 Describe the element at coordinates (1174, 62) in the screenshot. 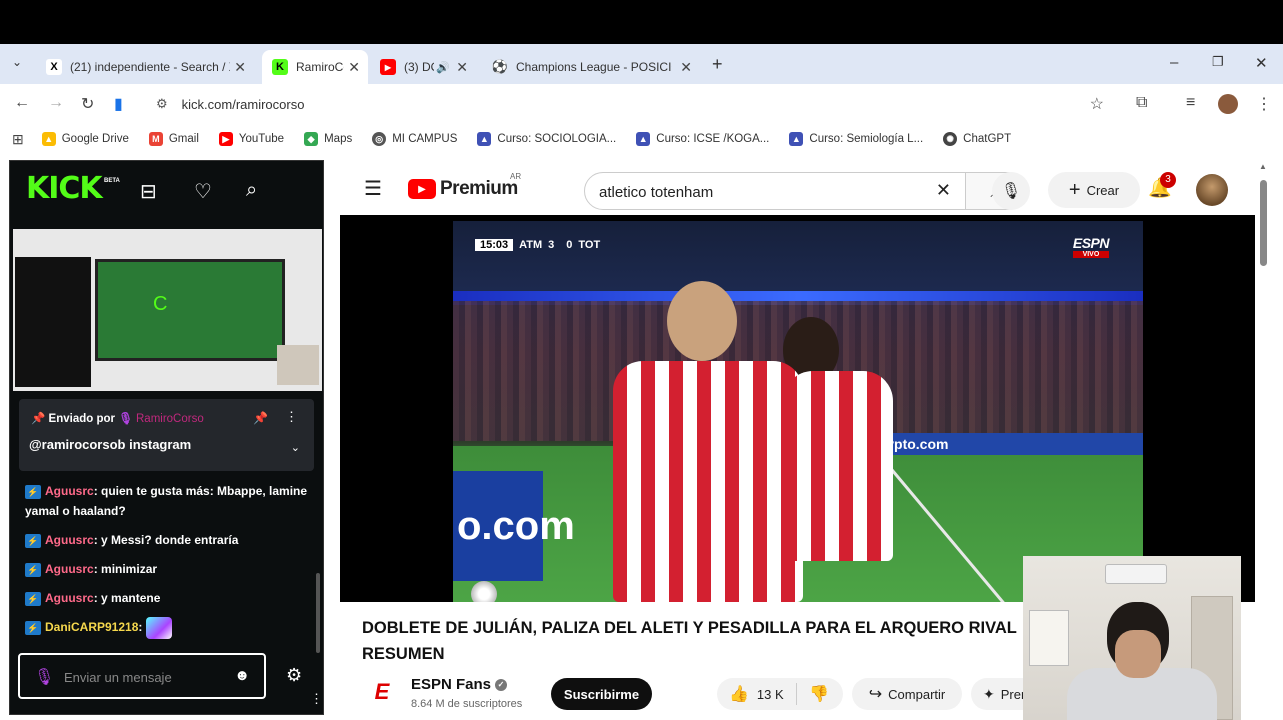

I see `minimize-icon: –` at that location.